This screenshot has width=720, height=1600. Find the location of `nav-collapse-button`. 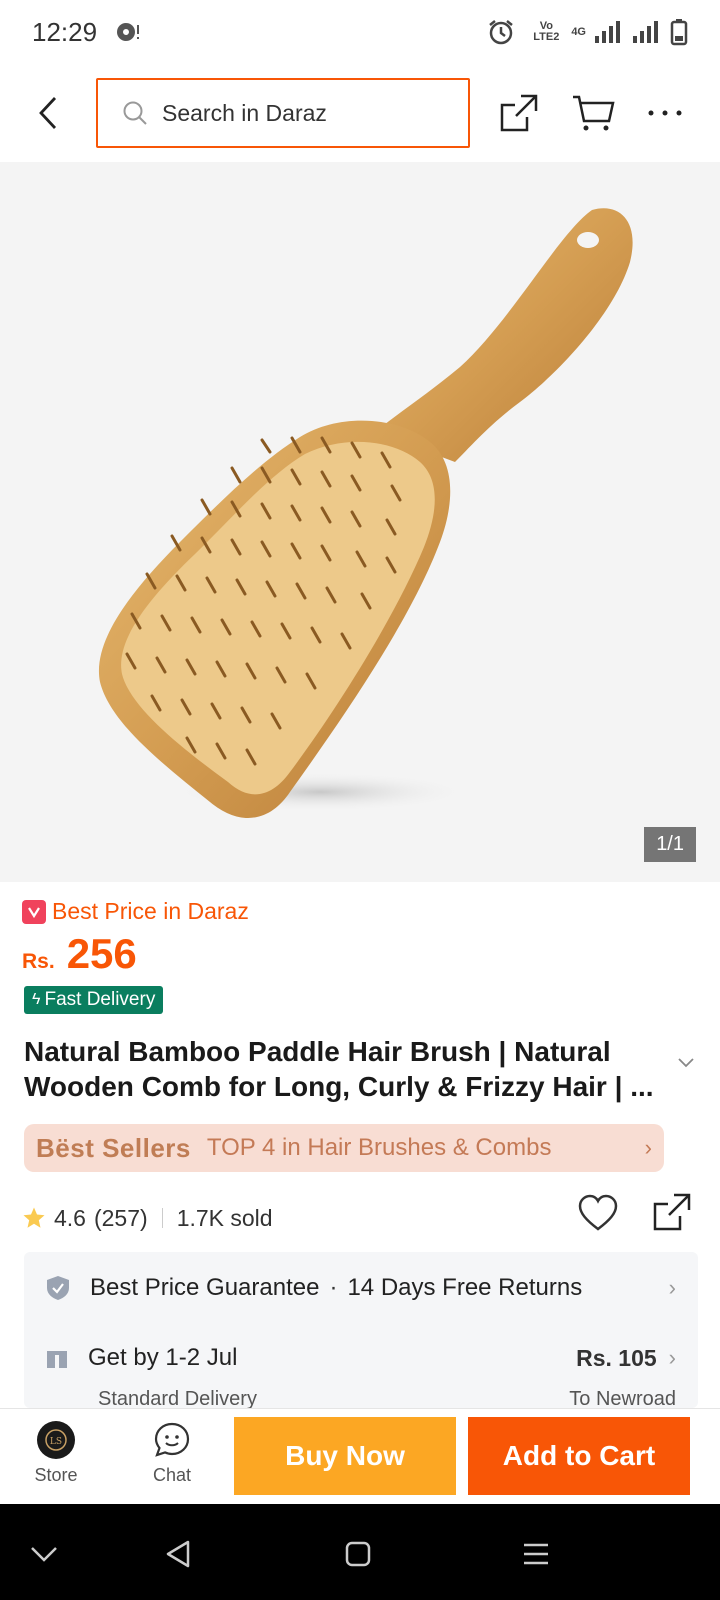

nav-collapse-button is located at coordinates (44, 1554).